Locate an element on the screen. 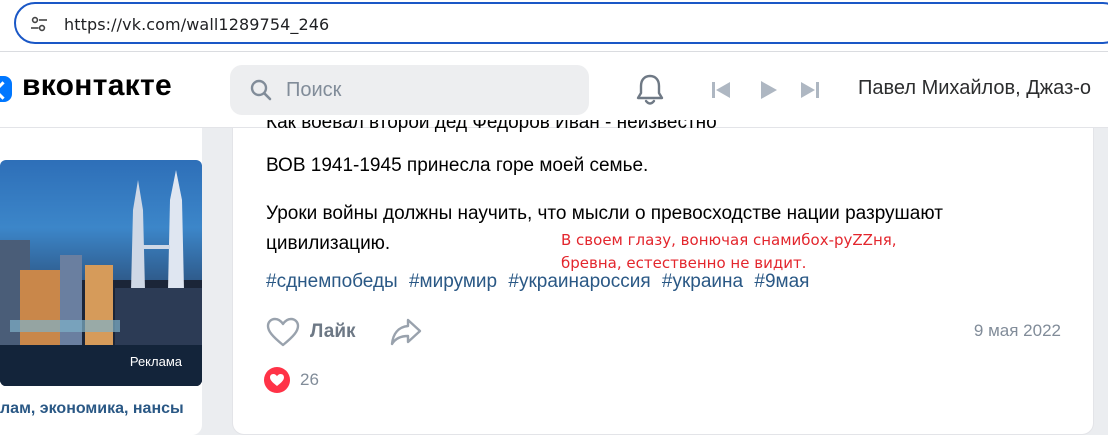  hashtag-link: #украинароссия is located at coordinates (579, 281).